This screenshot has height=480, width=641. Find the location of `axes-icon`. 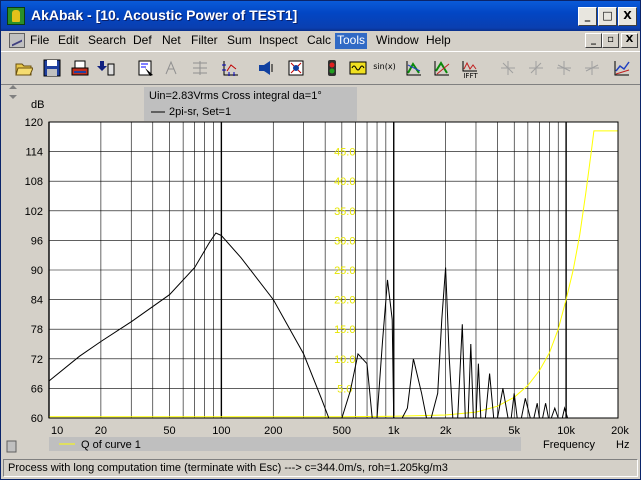

axes-icon is located at coordinates (230, 68).